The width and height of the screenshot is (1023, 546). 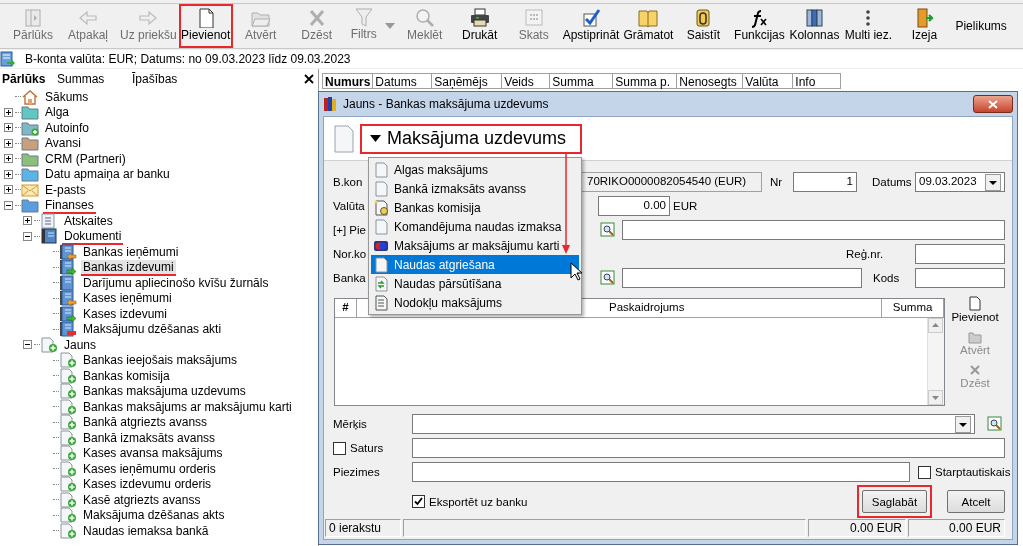 I want to click on column-header: Datums, so click(x=403, y=81).